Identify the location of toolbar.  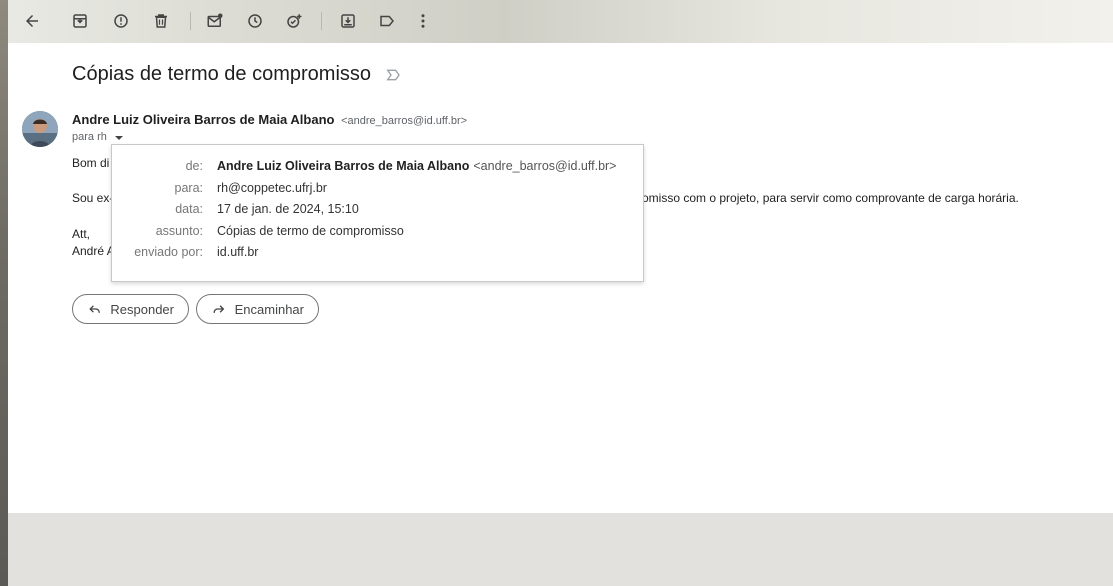
(560, 21).